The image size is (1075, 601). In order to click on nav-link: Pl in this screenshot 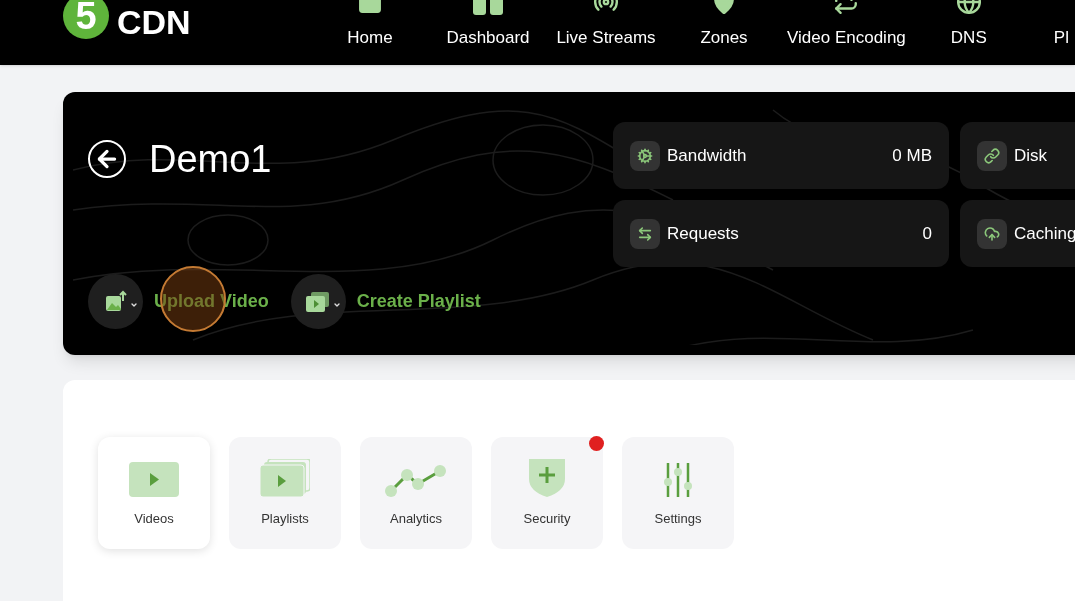, I will do `click(1061, 40)`.